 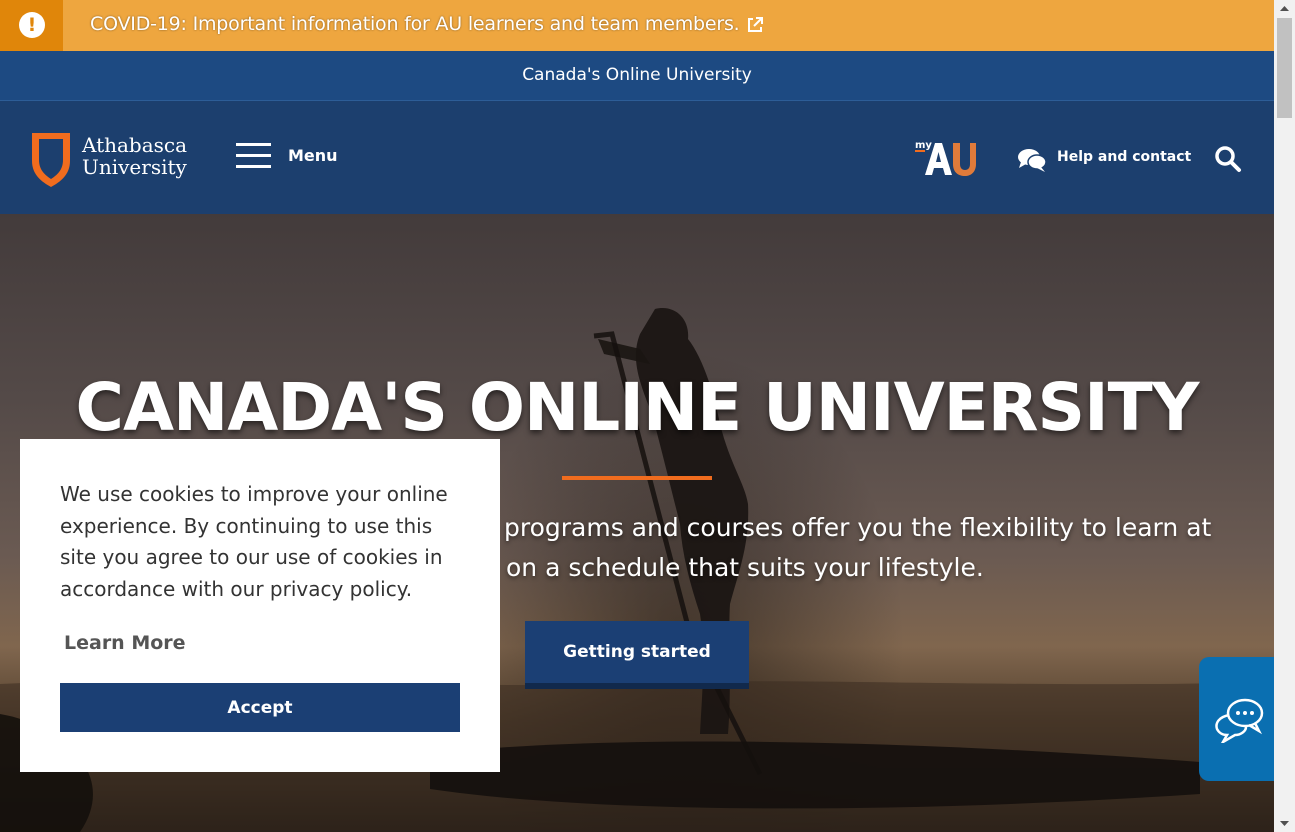 I want to click on external-link-icon, so click(x=755, y=24).